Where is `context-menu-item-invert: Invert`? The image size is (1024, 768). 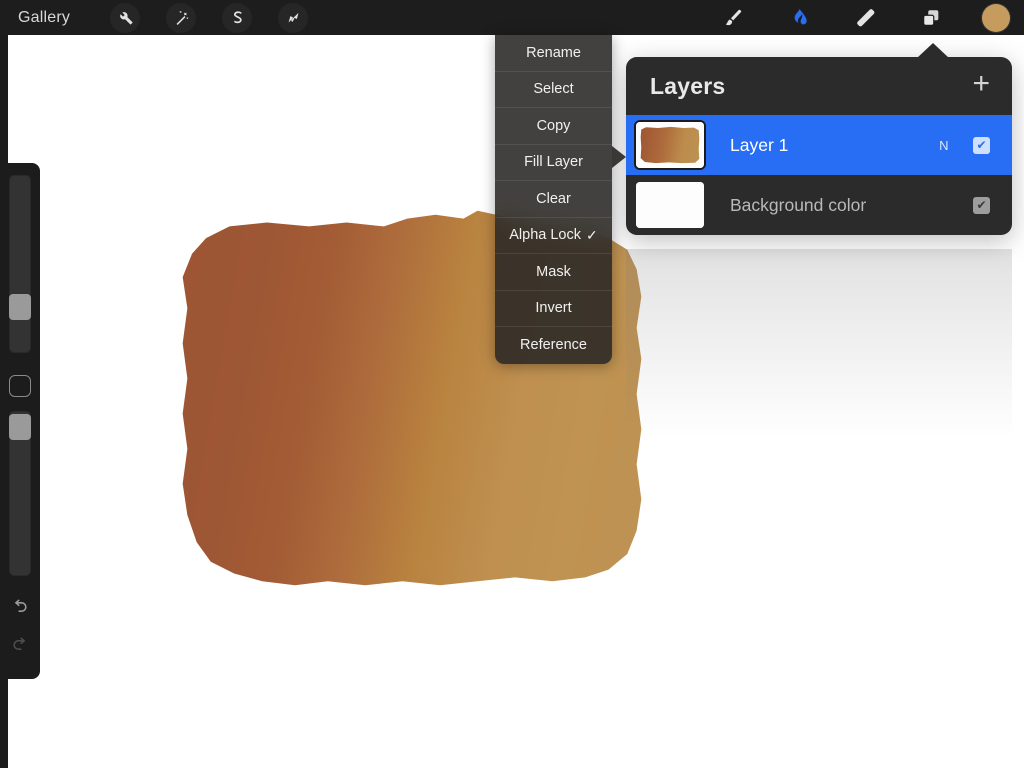 context-menu-item-invert: Invert is located at coordinates (553, 309).